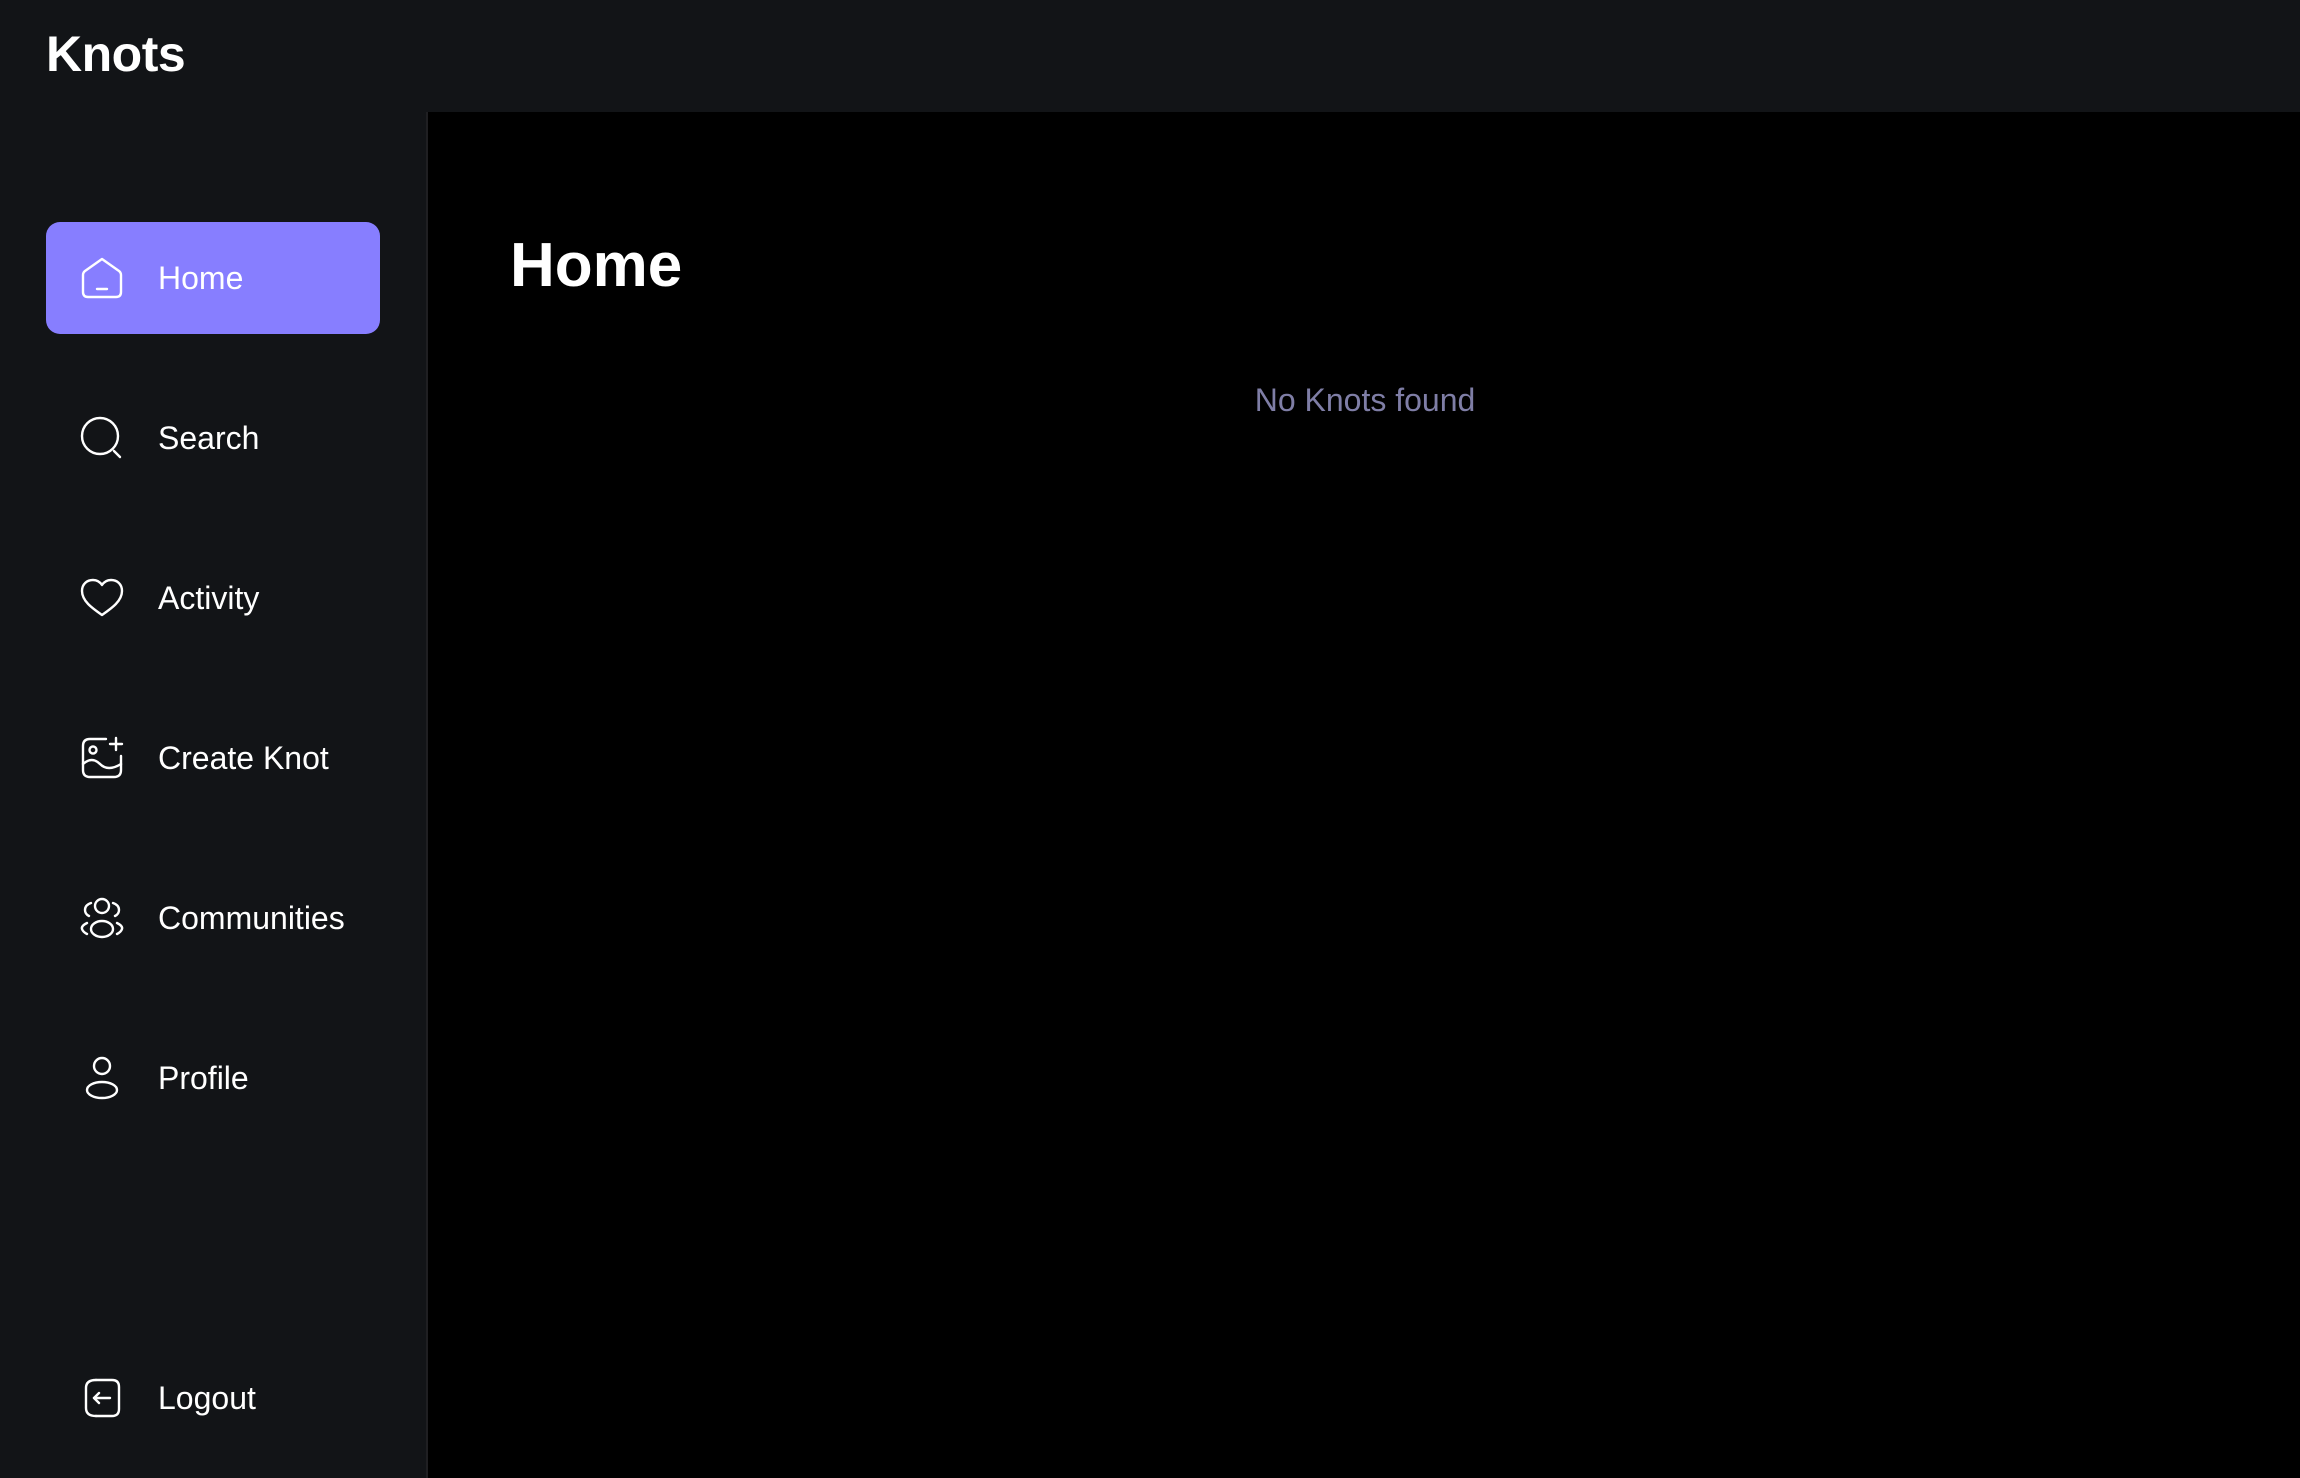  I want to click on sidebar-item-create-knot: Create Knot, so click(213, 758).